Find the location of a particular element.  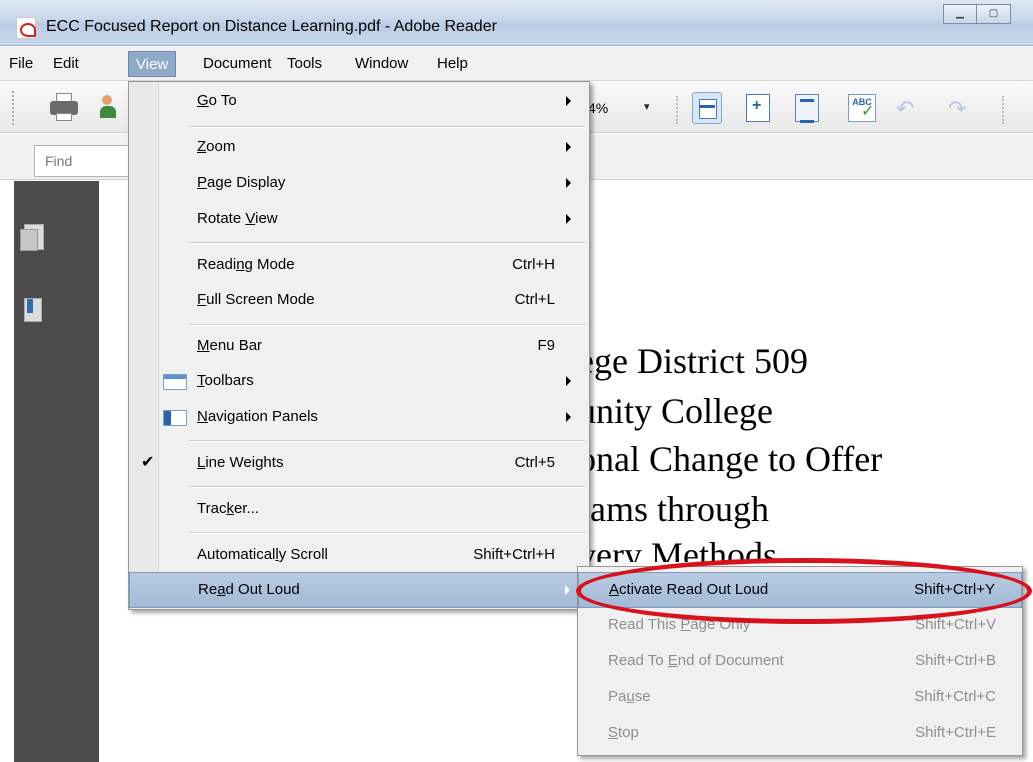

menu-item-pause: Pause Shift+Ctrl+C is located at coordinates (800, 698).